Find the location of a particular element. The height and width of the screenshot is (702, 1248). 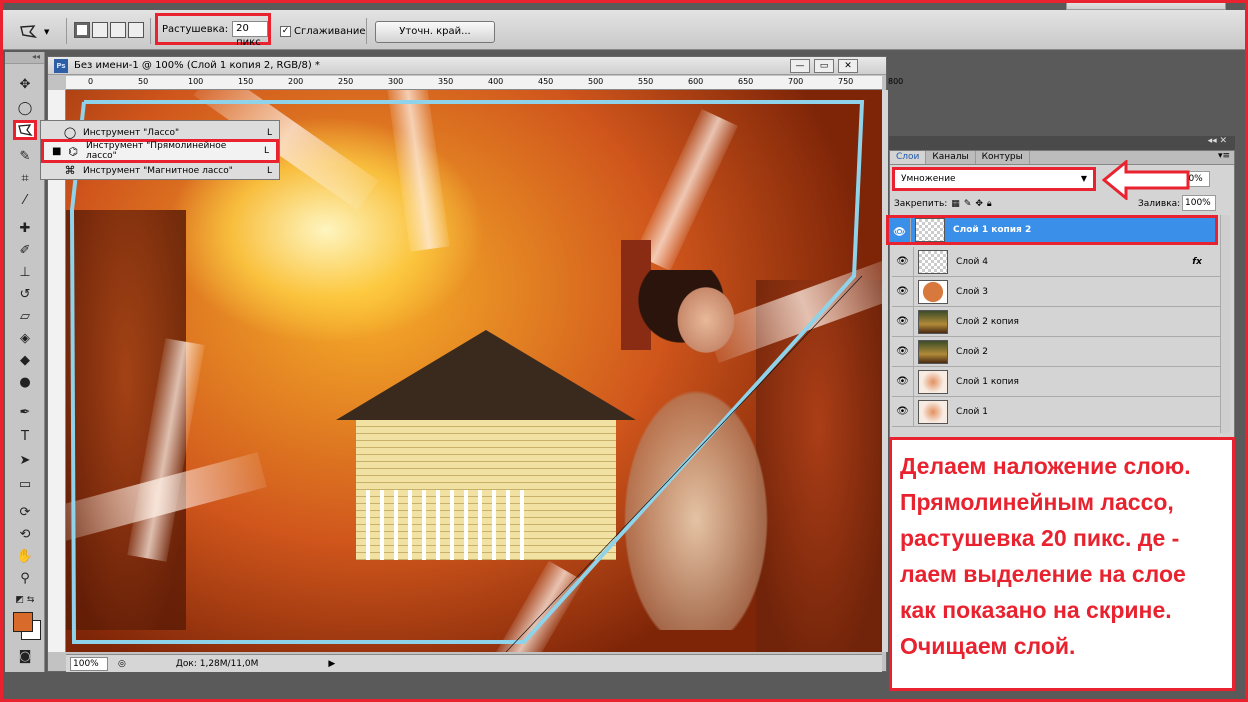

status-arrow-icon: ▶ is located at coordinates (331, 664).